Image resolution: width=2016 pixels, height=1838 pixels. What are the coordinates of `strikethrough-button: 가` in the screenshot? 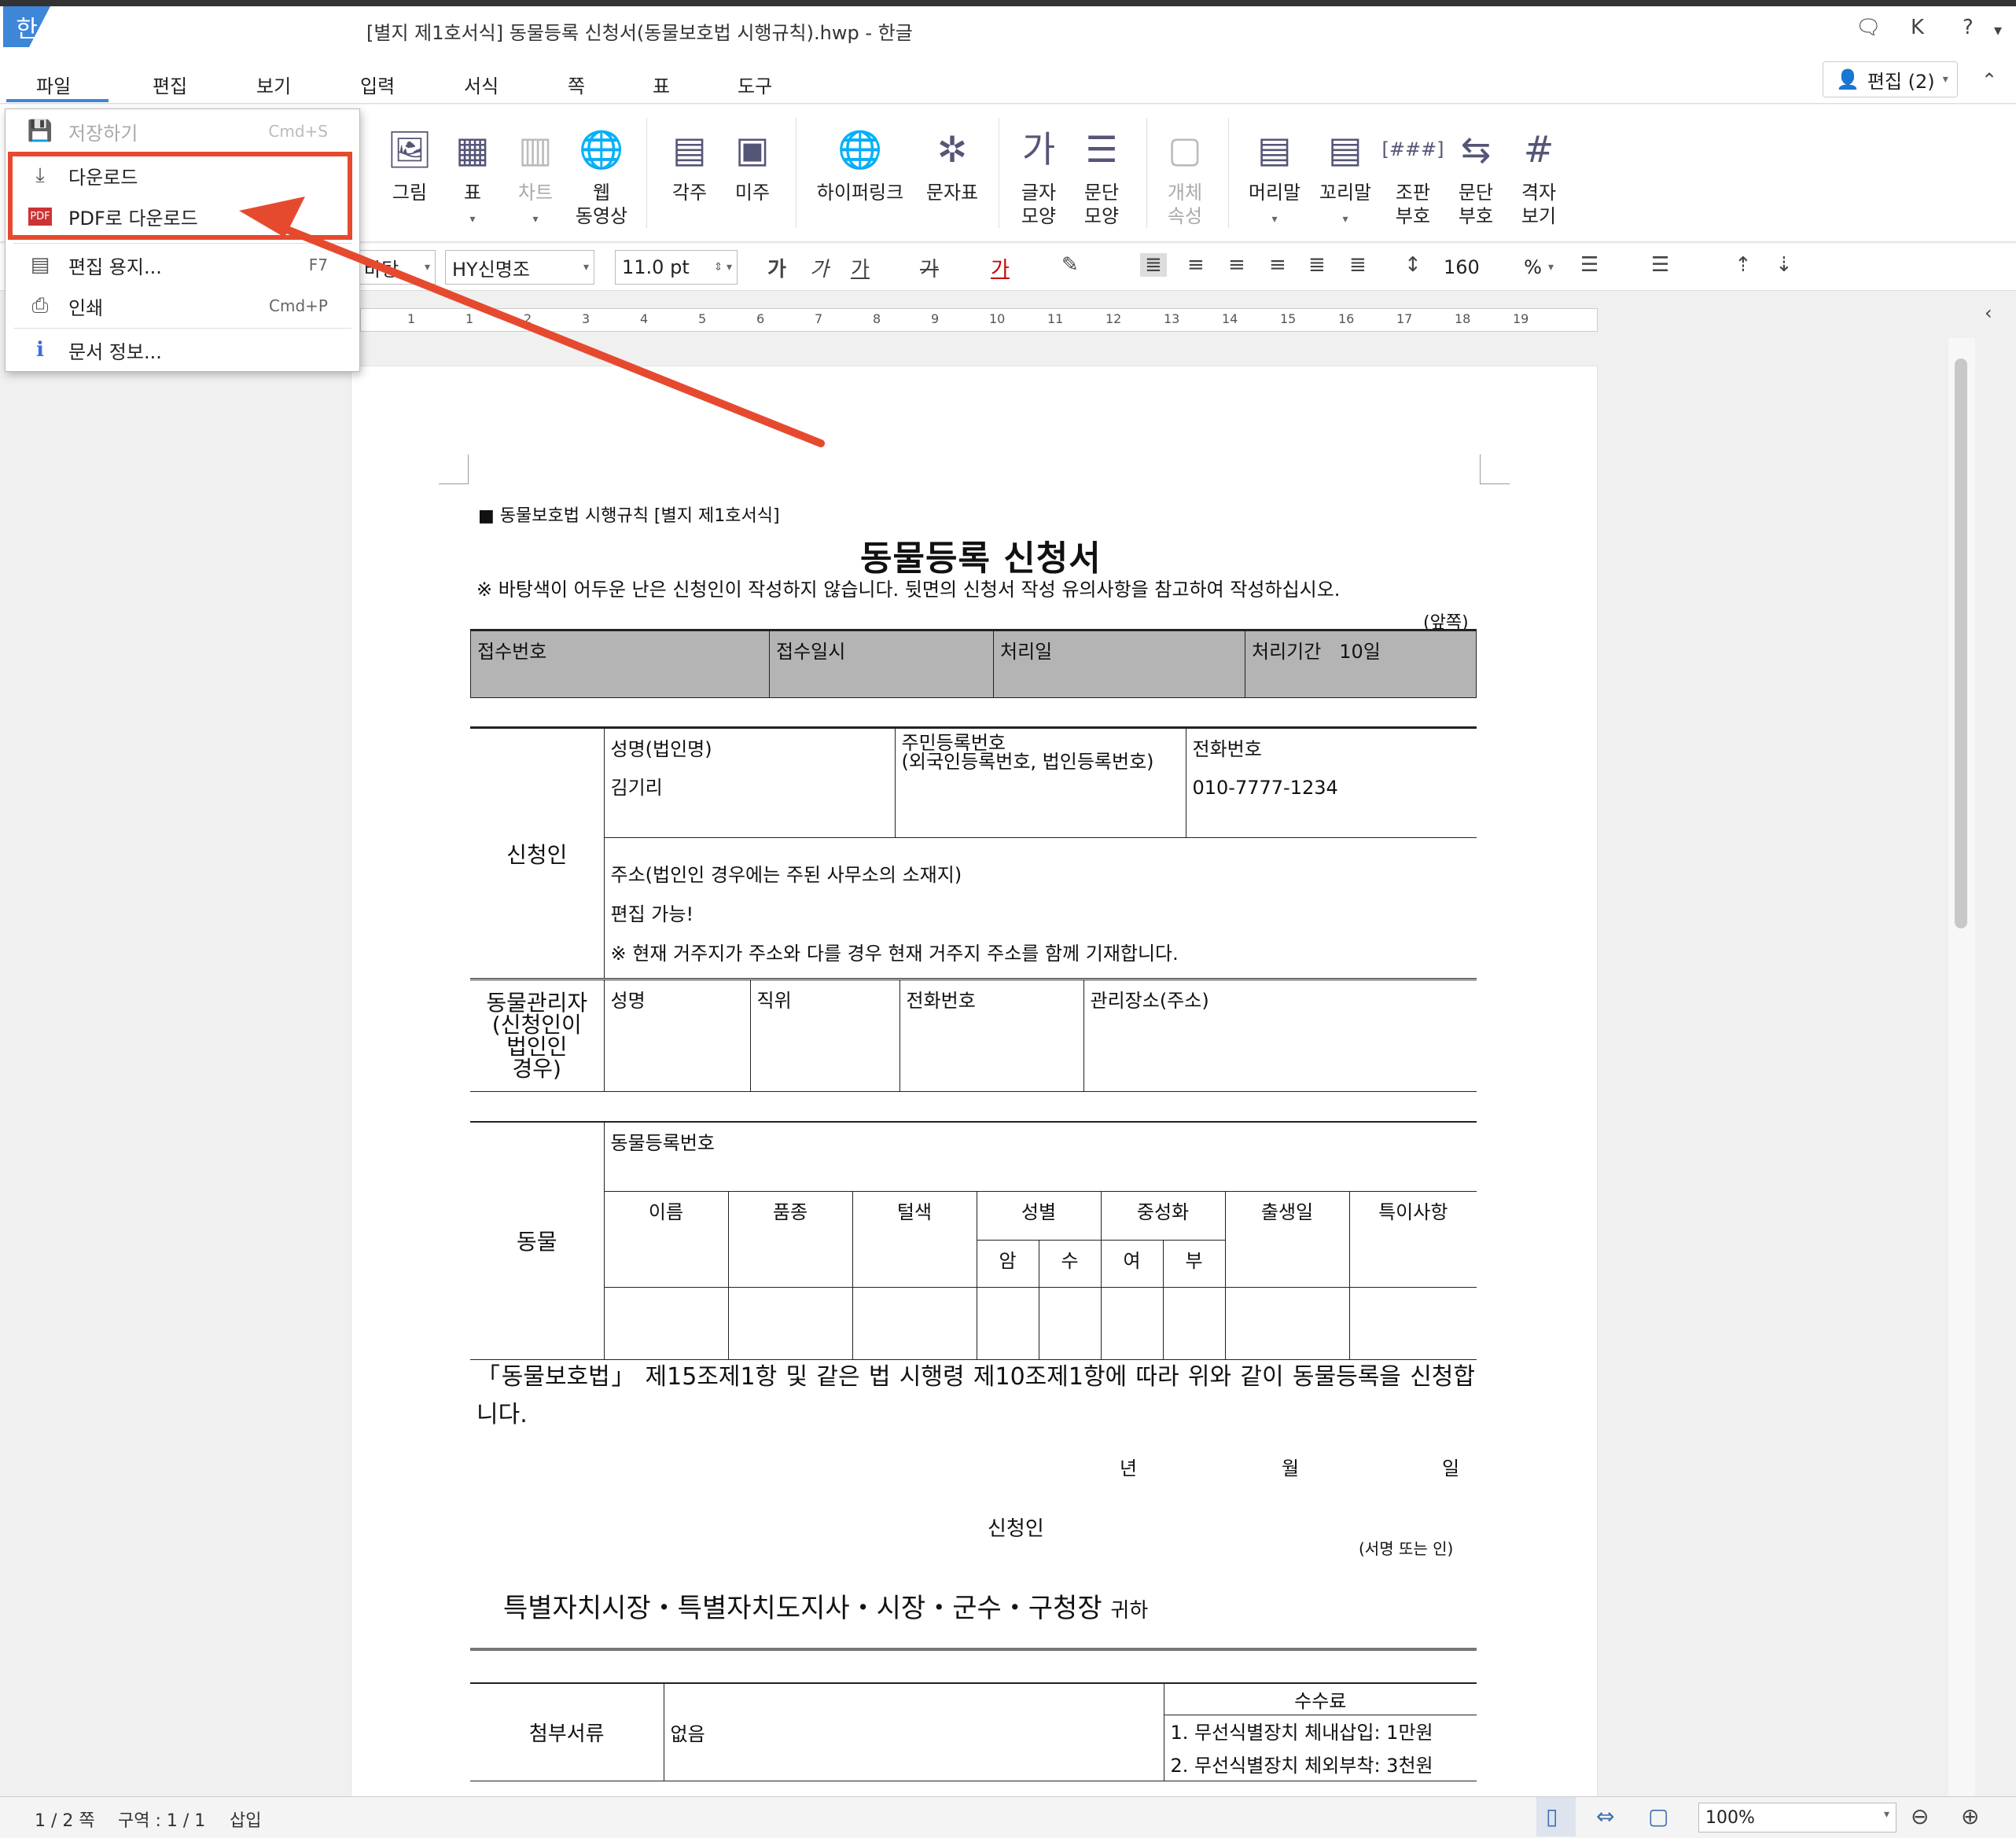 It's located at (929, 267).